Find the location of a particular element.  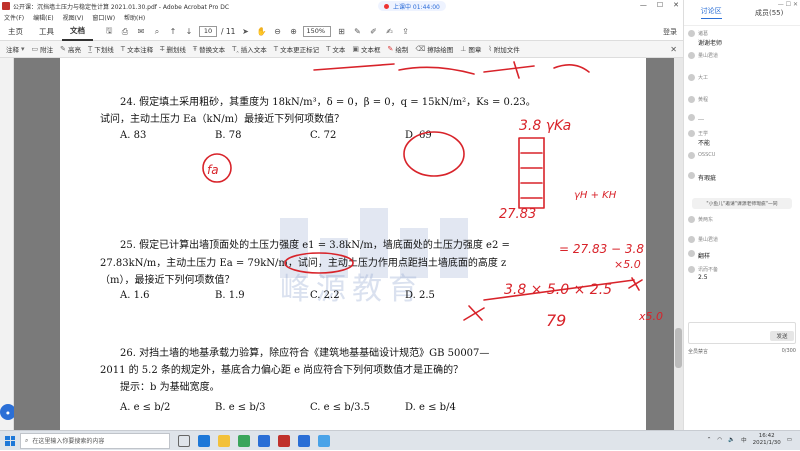

q24-option-c: C. 72 is located at coordinates (357, 135).